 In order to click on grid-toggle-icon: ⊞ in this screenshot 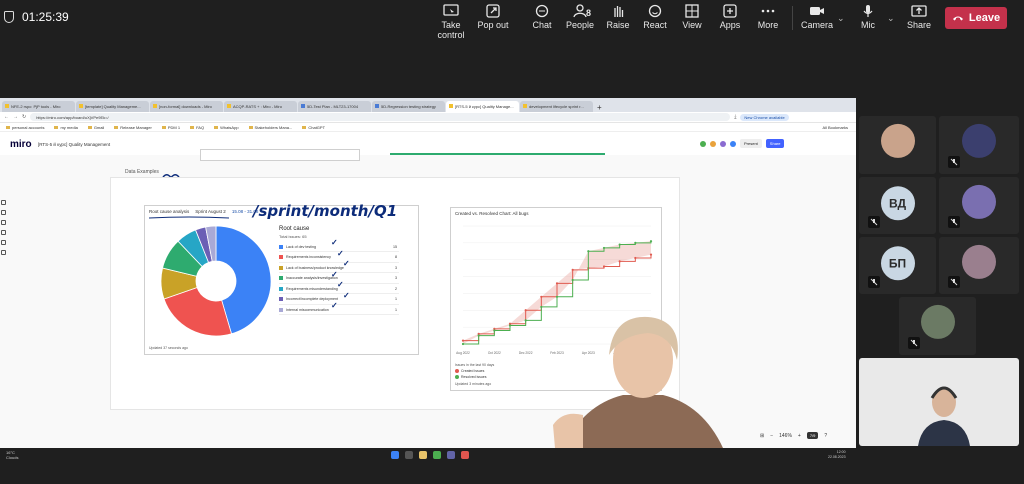, I will do `click(762, 436)`.